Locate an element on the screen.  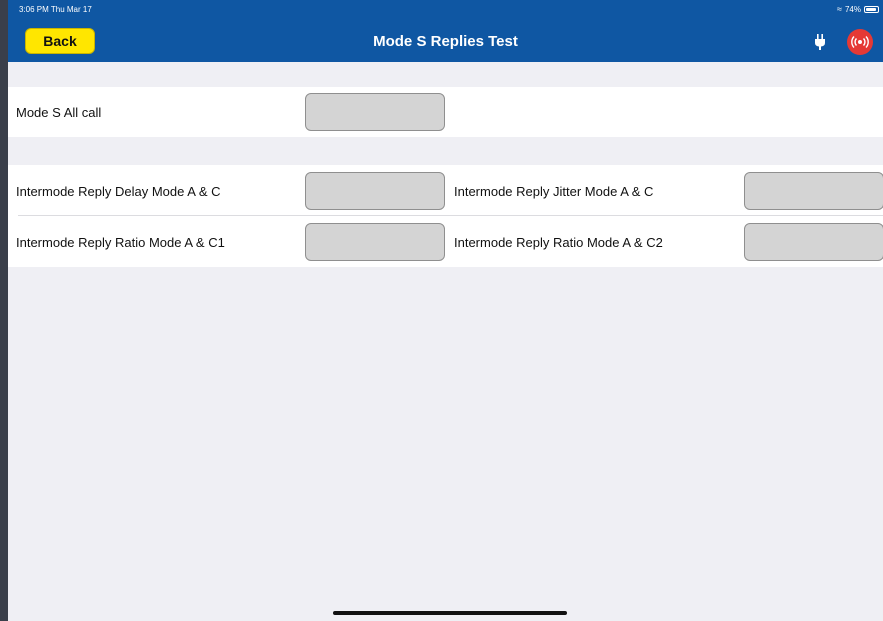
broadcast-icon is located at coordinates (860, 42).